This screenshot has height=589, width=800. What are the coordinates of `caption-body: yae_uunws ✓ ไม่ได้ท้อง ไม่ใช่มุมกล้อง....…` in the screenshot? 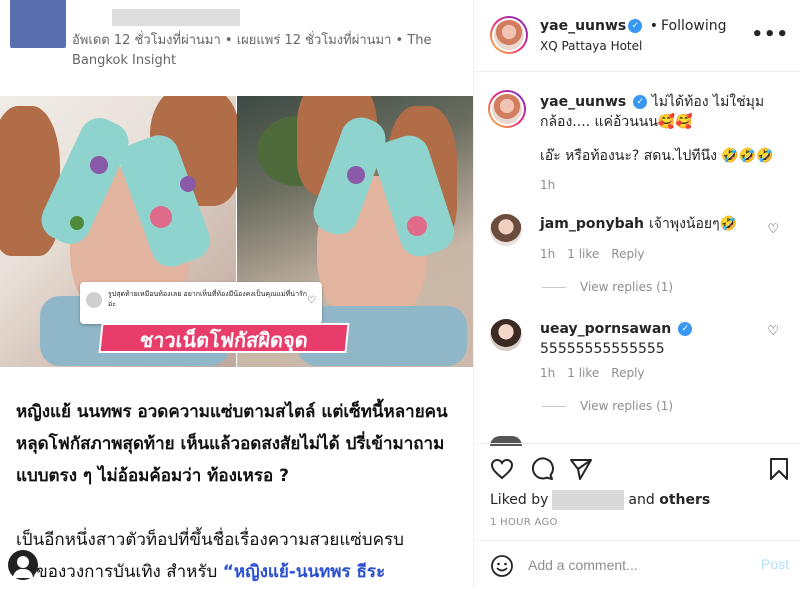 It's located at (660, 112).